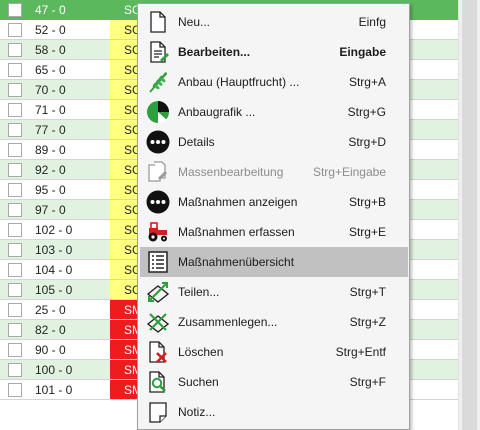  I want to click on row-name: 103 - 0, so click(54, 250).